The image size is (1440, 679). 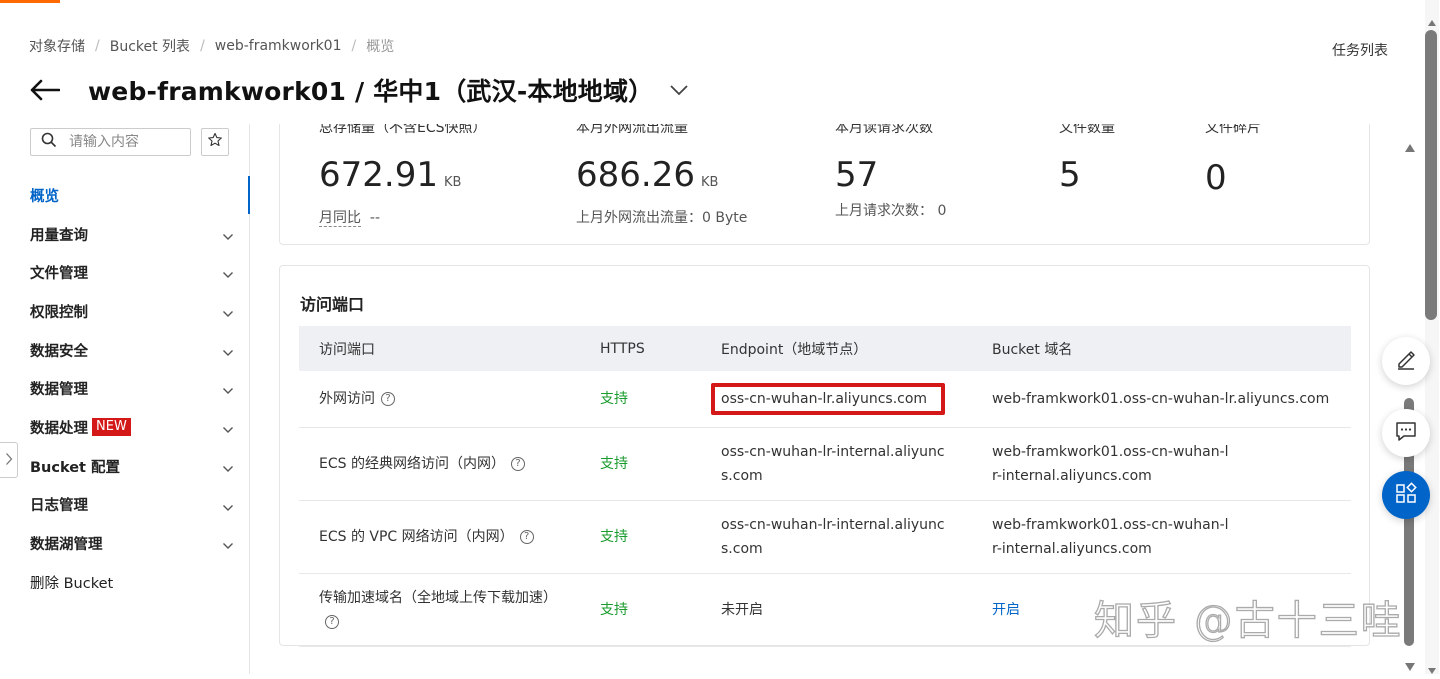 What do you see at coordinates (1360, 50) in the screenshot?
I see `task-list-link: 任务列表` at bounding box center [1360, 50].